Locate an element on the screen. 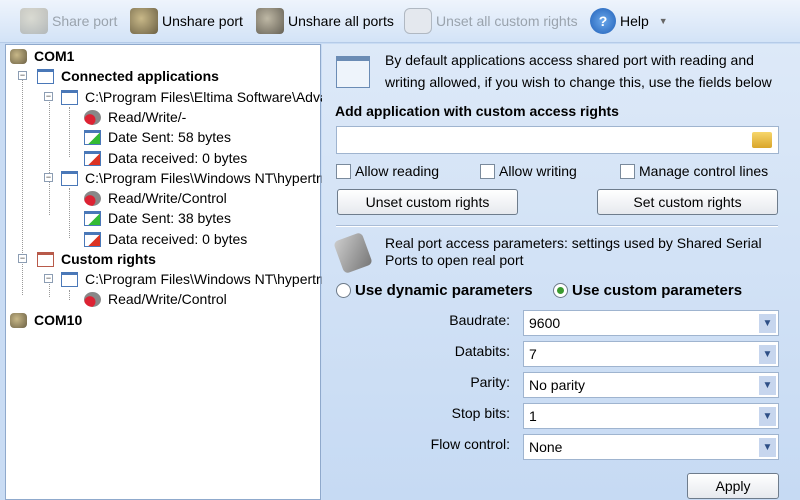  app-path: C:\Program Files\Eltima Software\Adva is located at coordinates (206, 97).